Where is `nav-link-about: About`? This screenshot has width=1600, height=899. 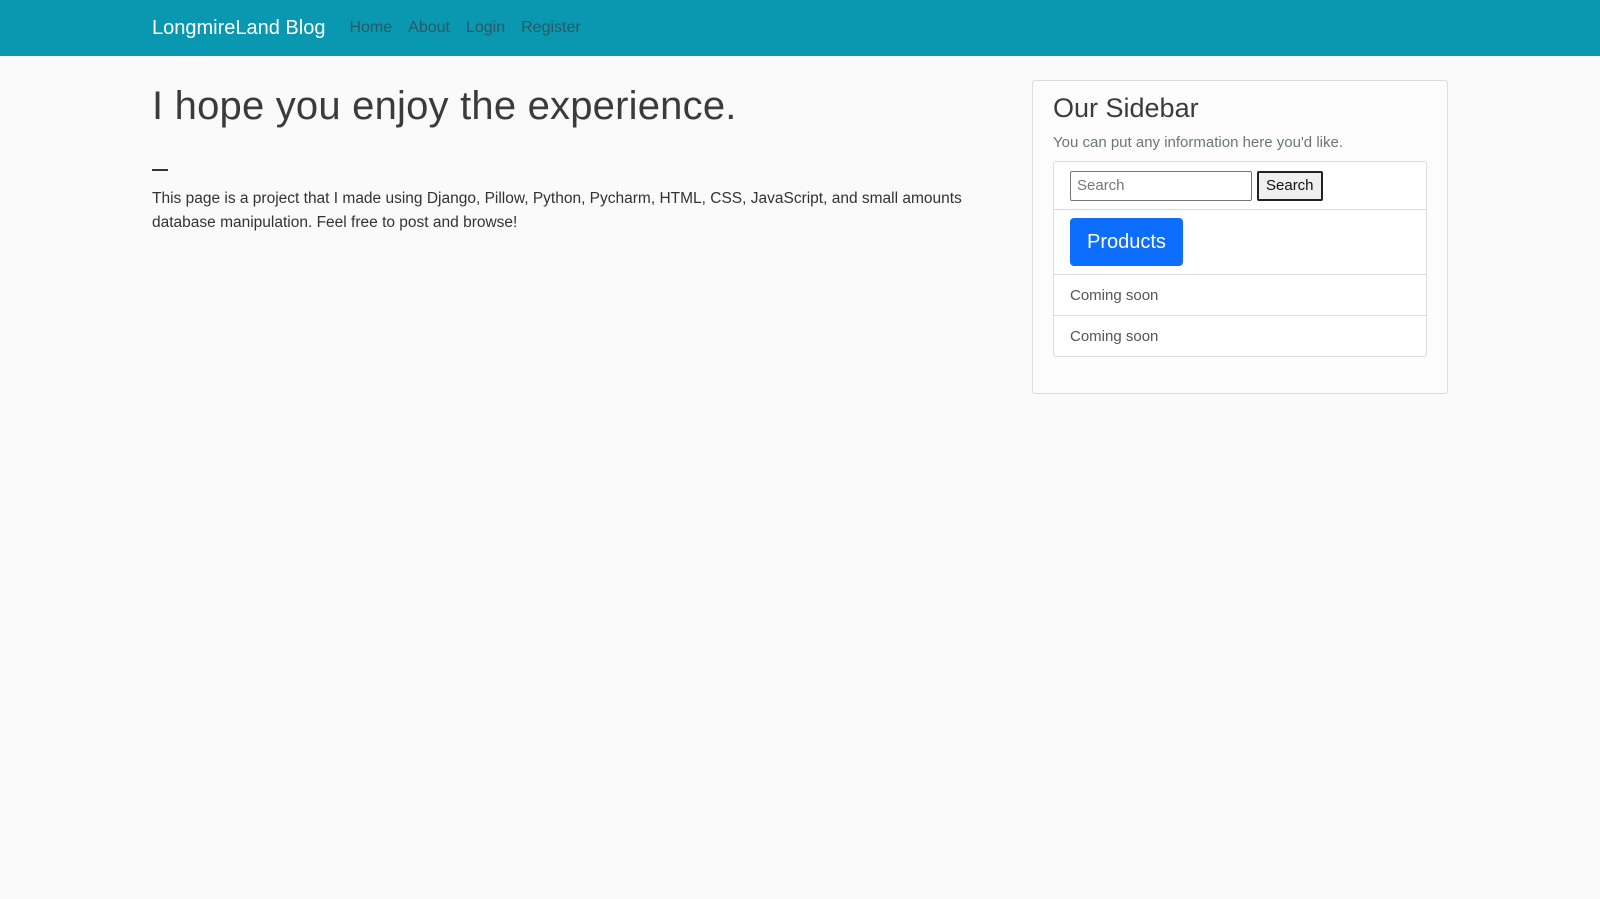 nav-link-about: About is located at coordinates (429, 28).